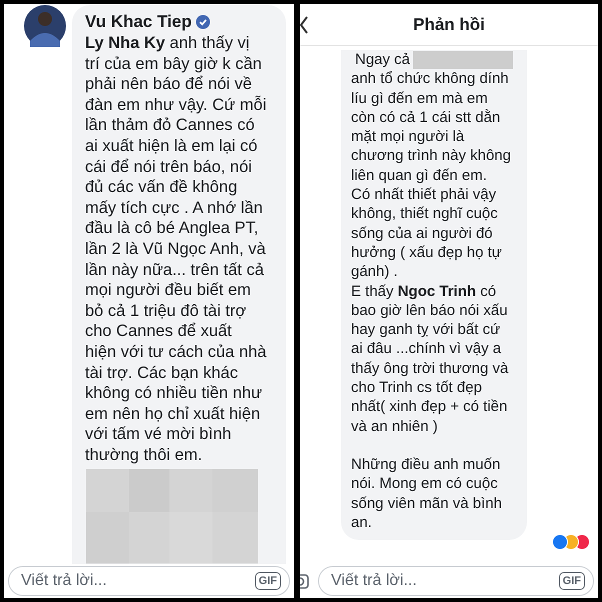  Describe the element at coordinates (449, 25) in the screenshot. I see `page-title: Phản hồi` at that location.